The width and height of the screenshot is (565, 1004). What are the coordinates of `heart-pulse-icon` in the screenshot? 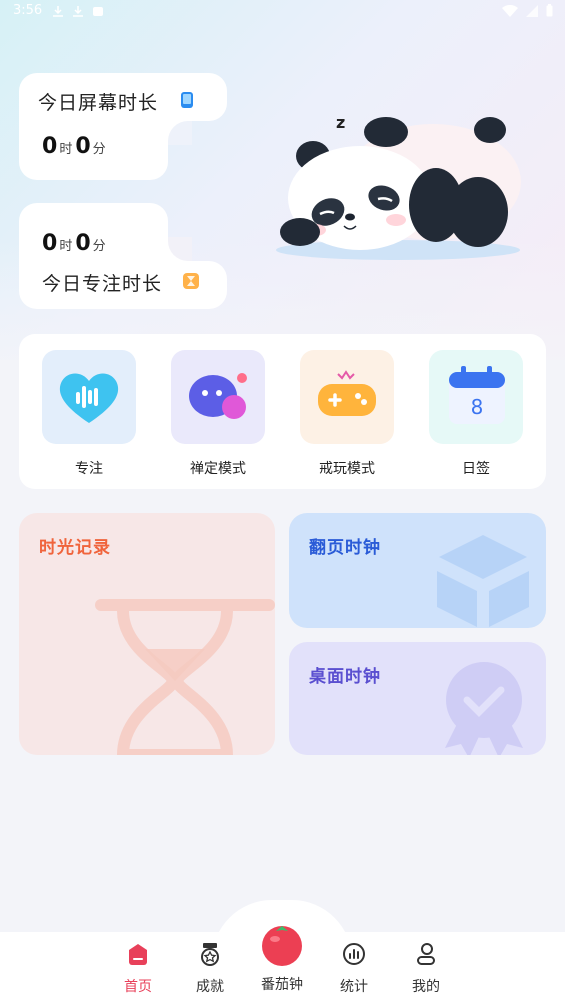 It's located at (89, 398).